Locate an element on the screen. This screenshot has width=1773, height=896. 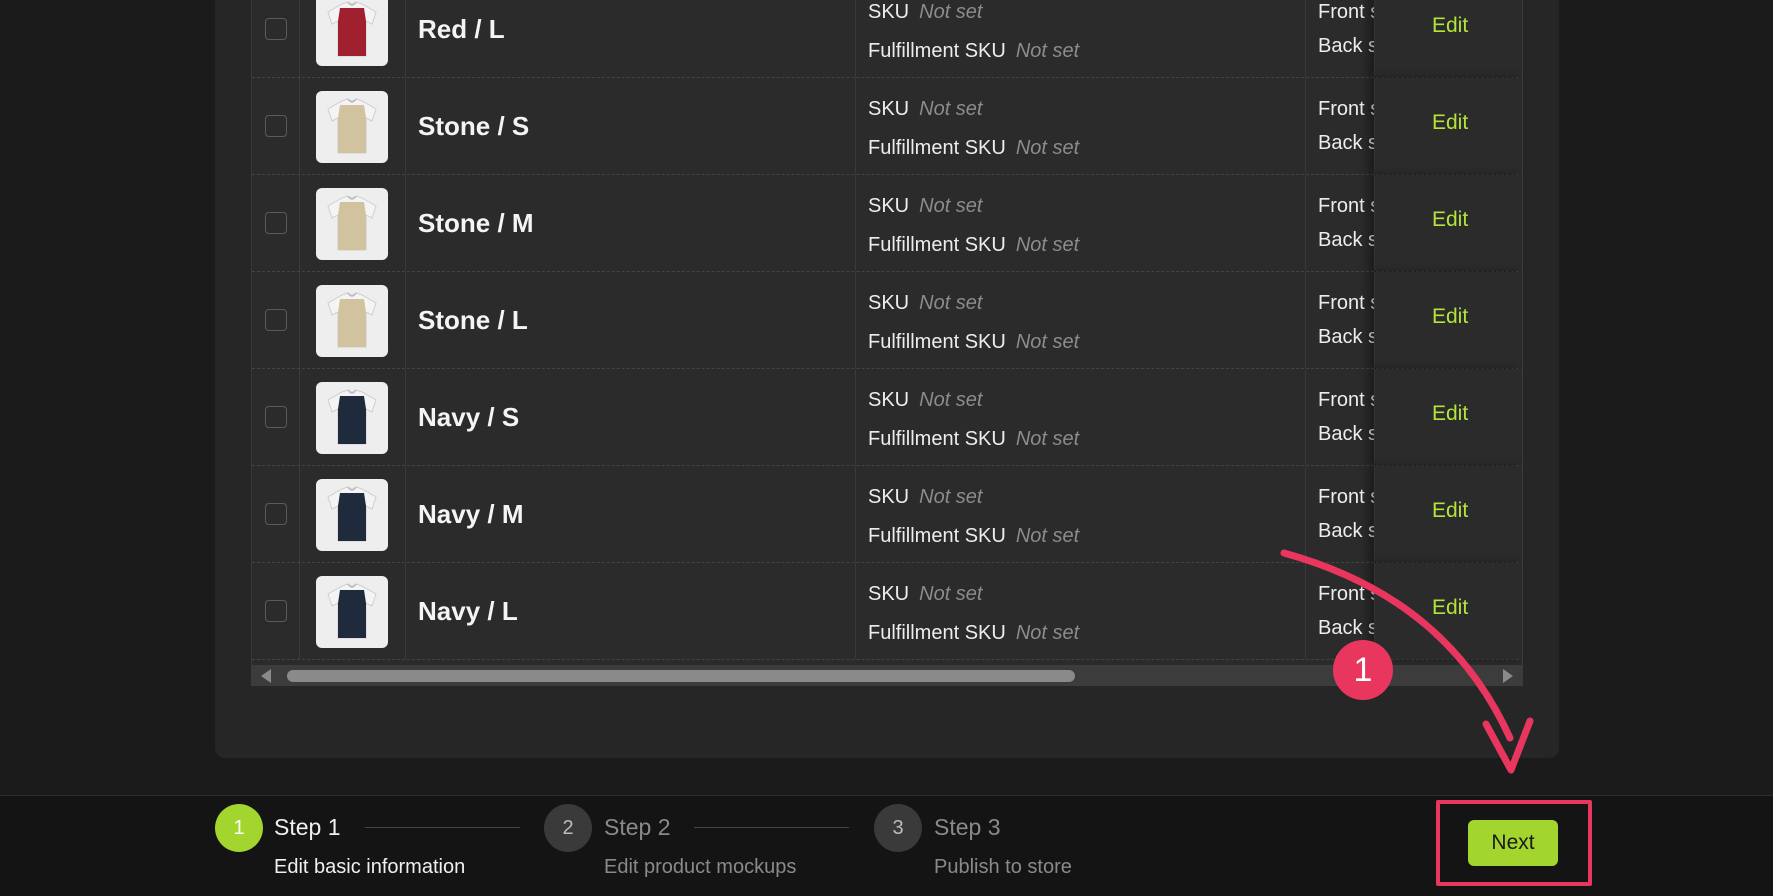
variant-name: Stone / S is located at coordinates (474, 126).